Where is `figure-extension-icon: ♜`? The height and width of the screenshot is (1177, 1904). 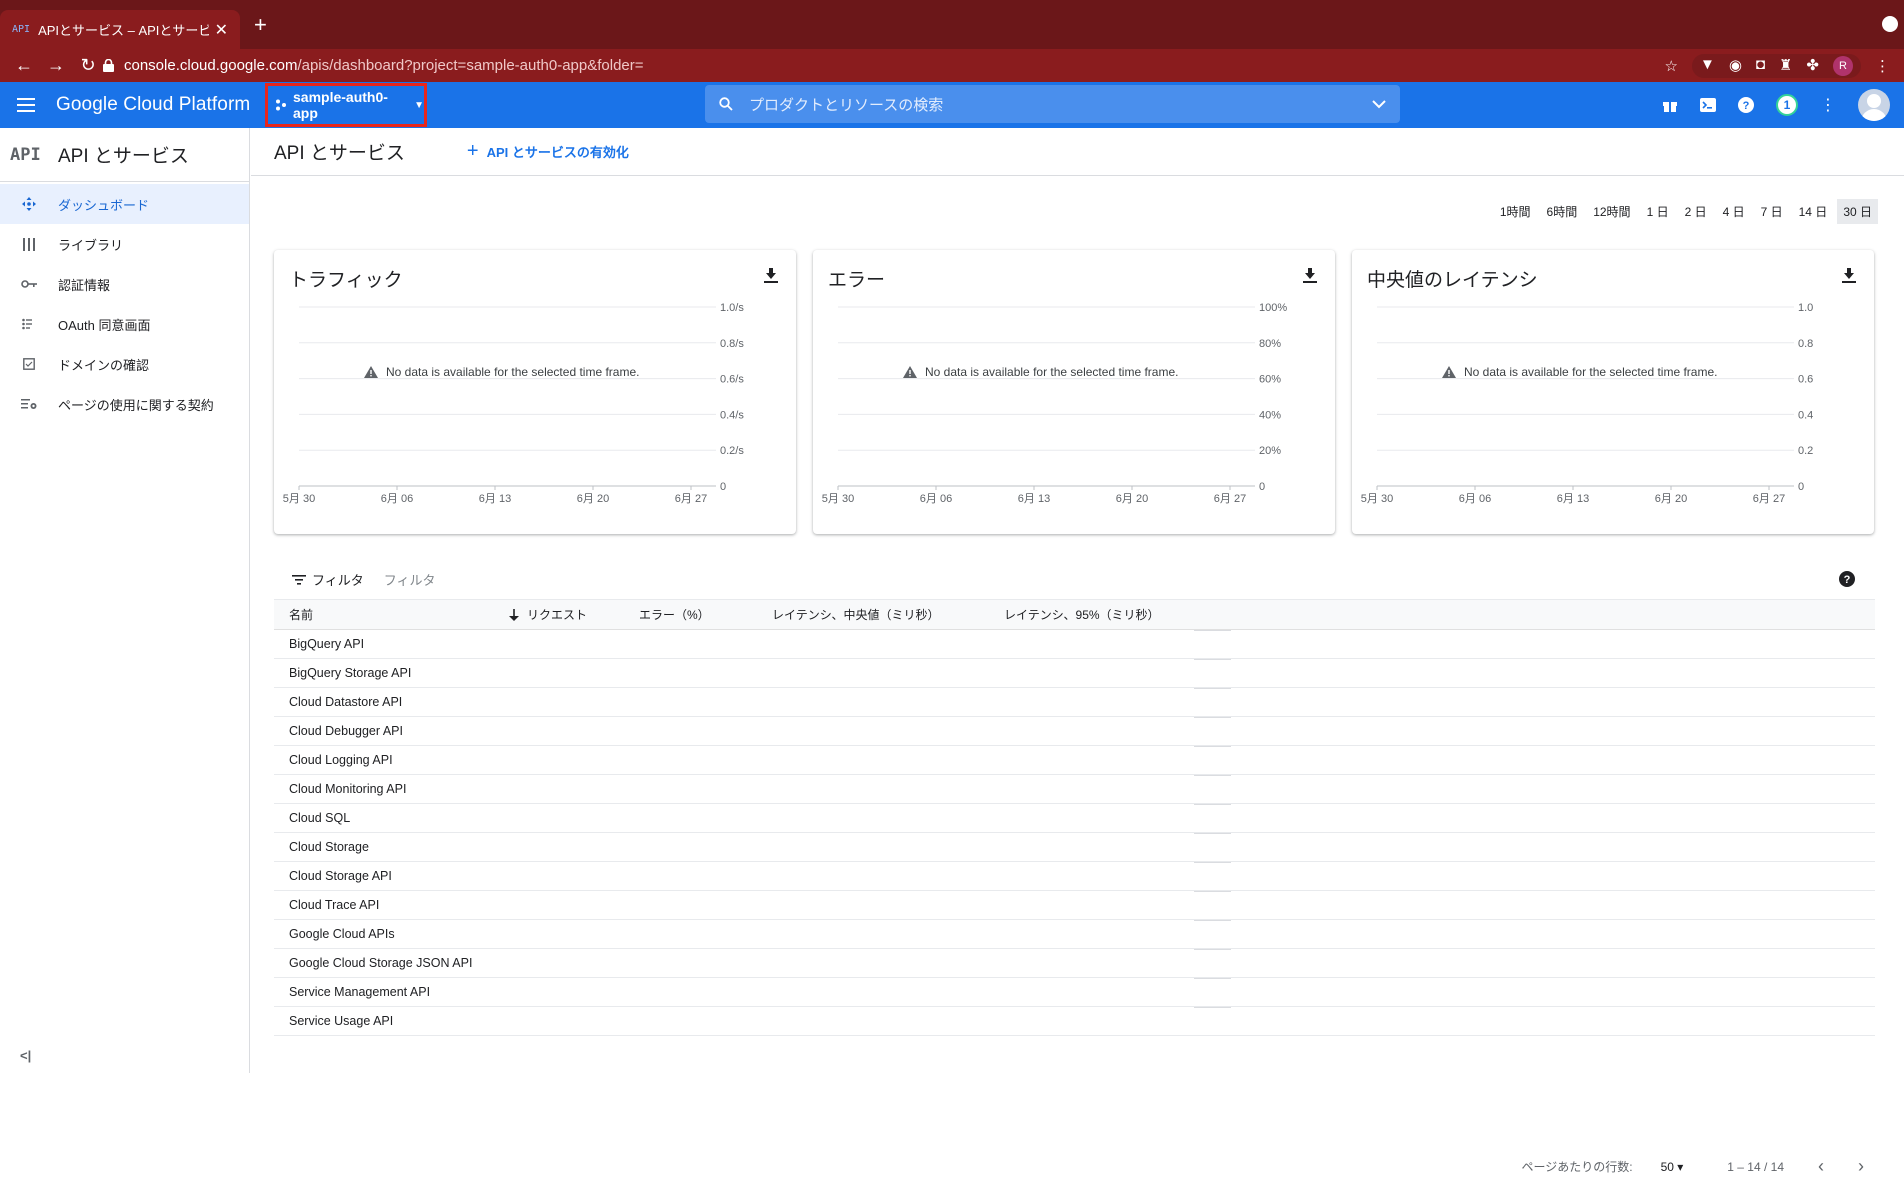
figure-extension-icon: ♜ is located at coordinates (1785, 66).